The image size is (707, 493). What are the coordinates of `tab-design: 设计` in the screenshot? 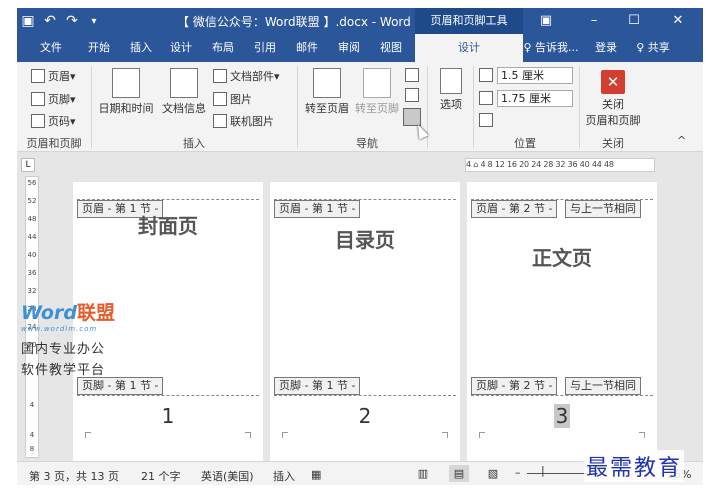 It's located at (181, 48).